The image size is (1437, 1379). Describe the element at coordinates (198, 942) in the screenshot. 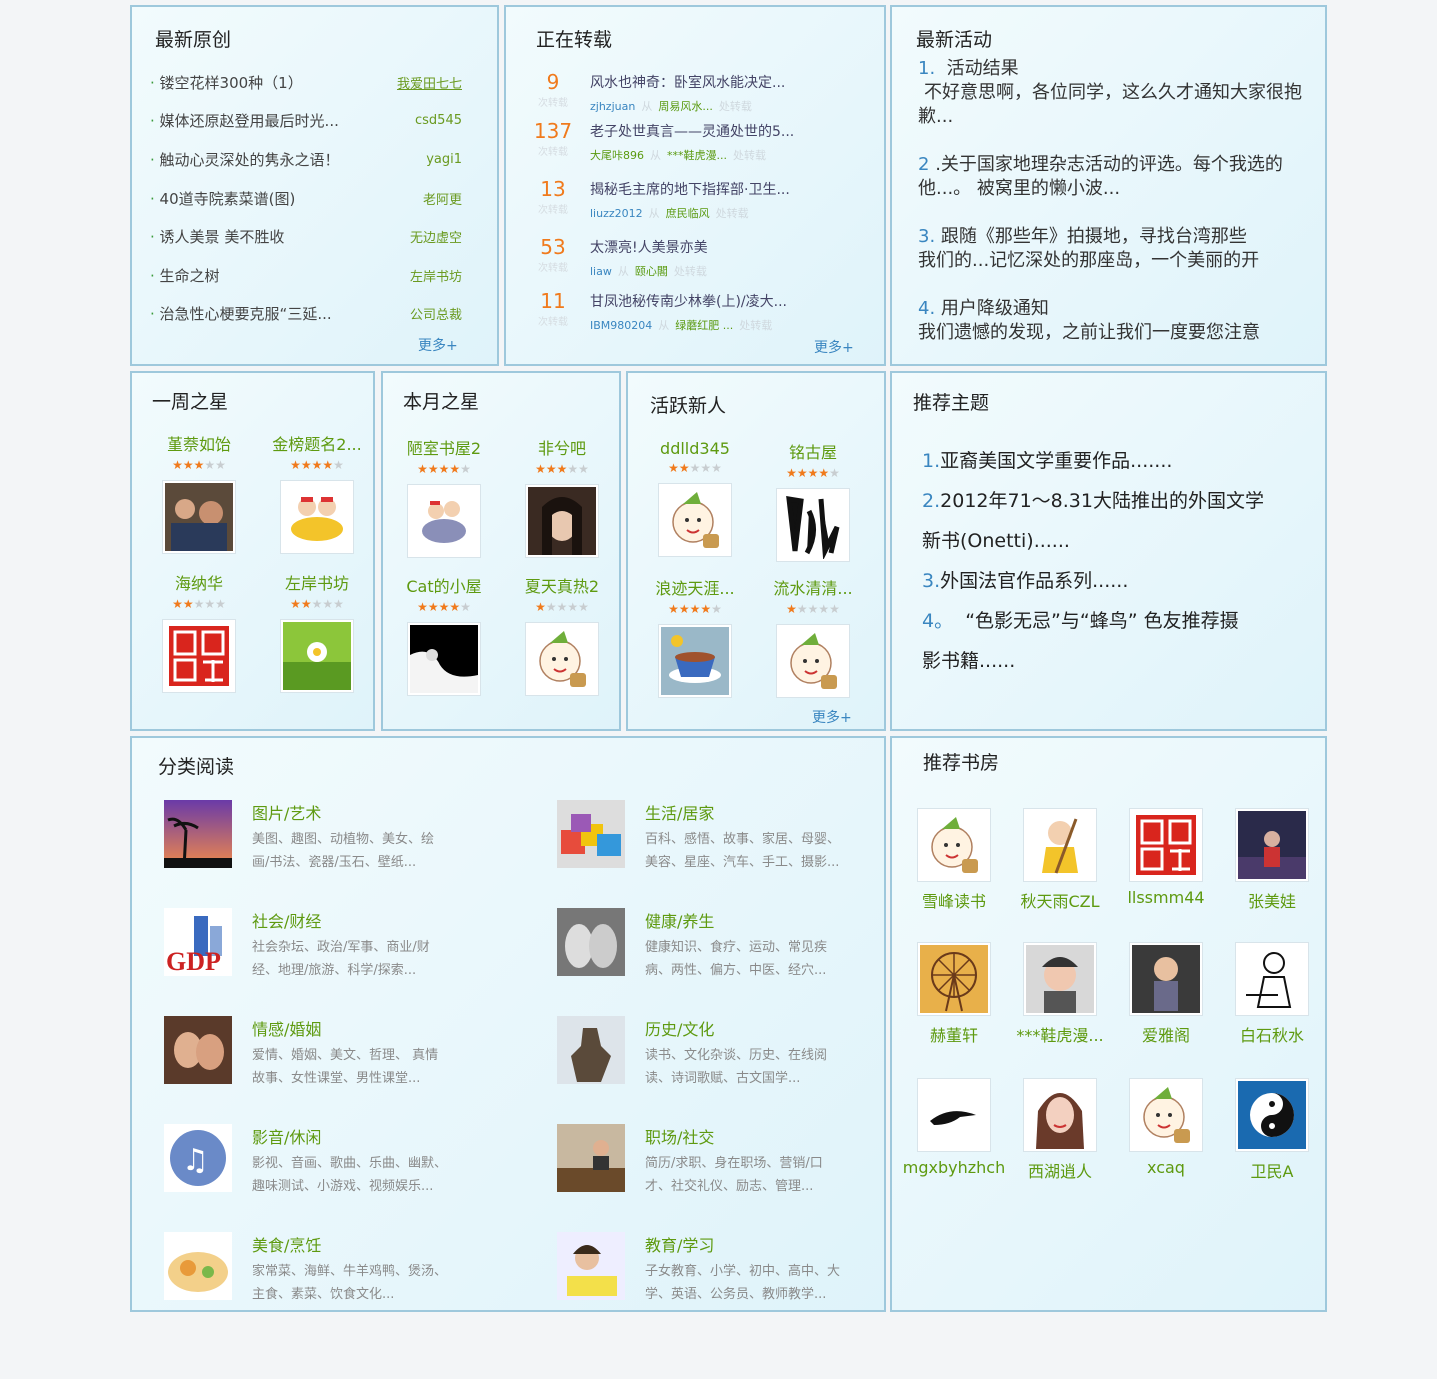

I see `gdp-graphic-icon: GDP` at that location.